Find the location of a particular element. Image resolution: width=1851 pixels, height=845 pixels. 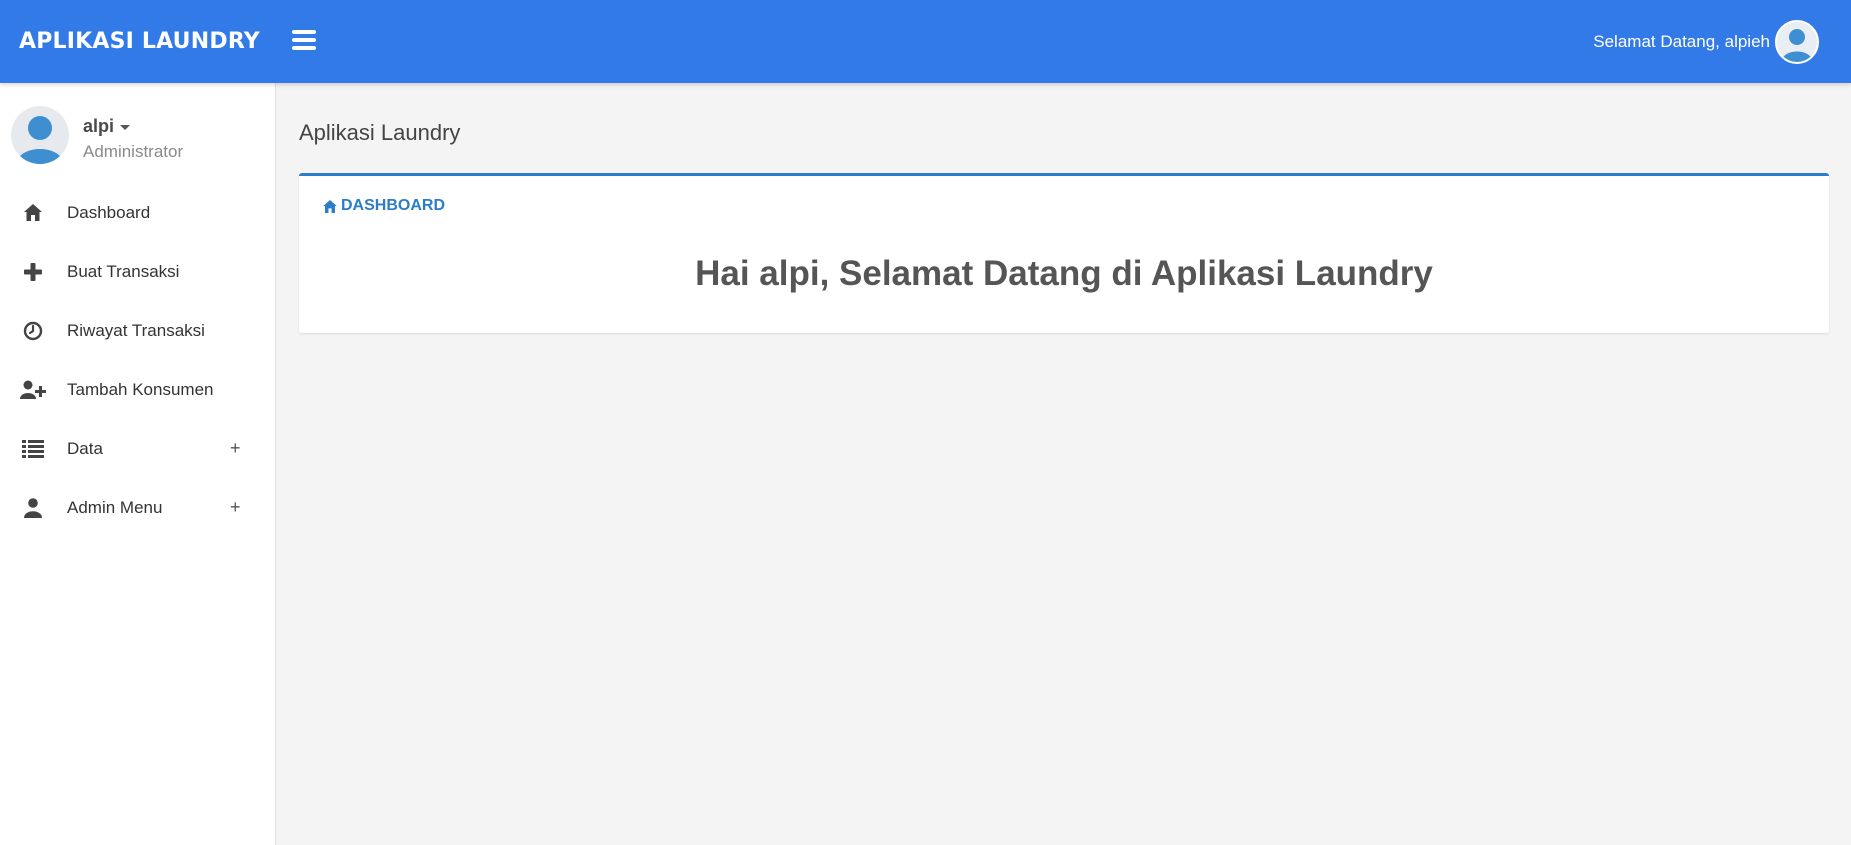

box-header-title: DASHBOARD is located at coordinates (393, 205).